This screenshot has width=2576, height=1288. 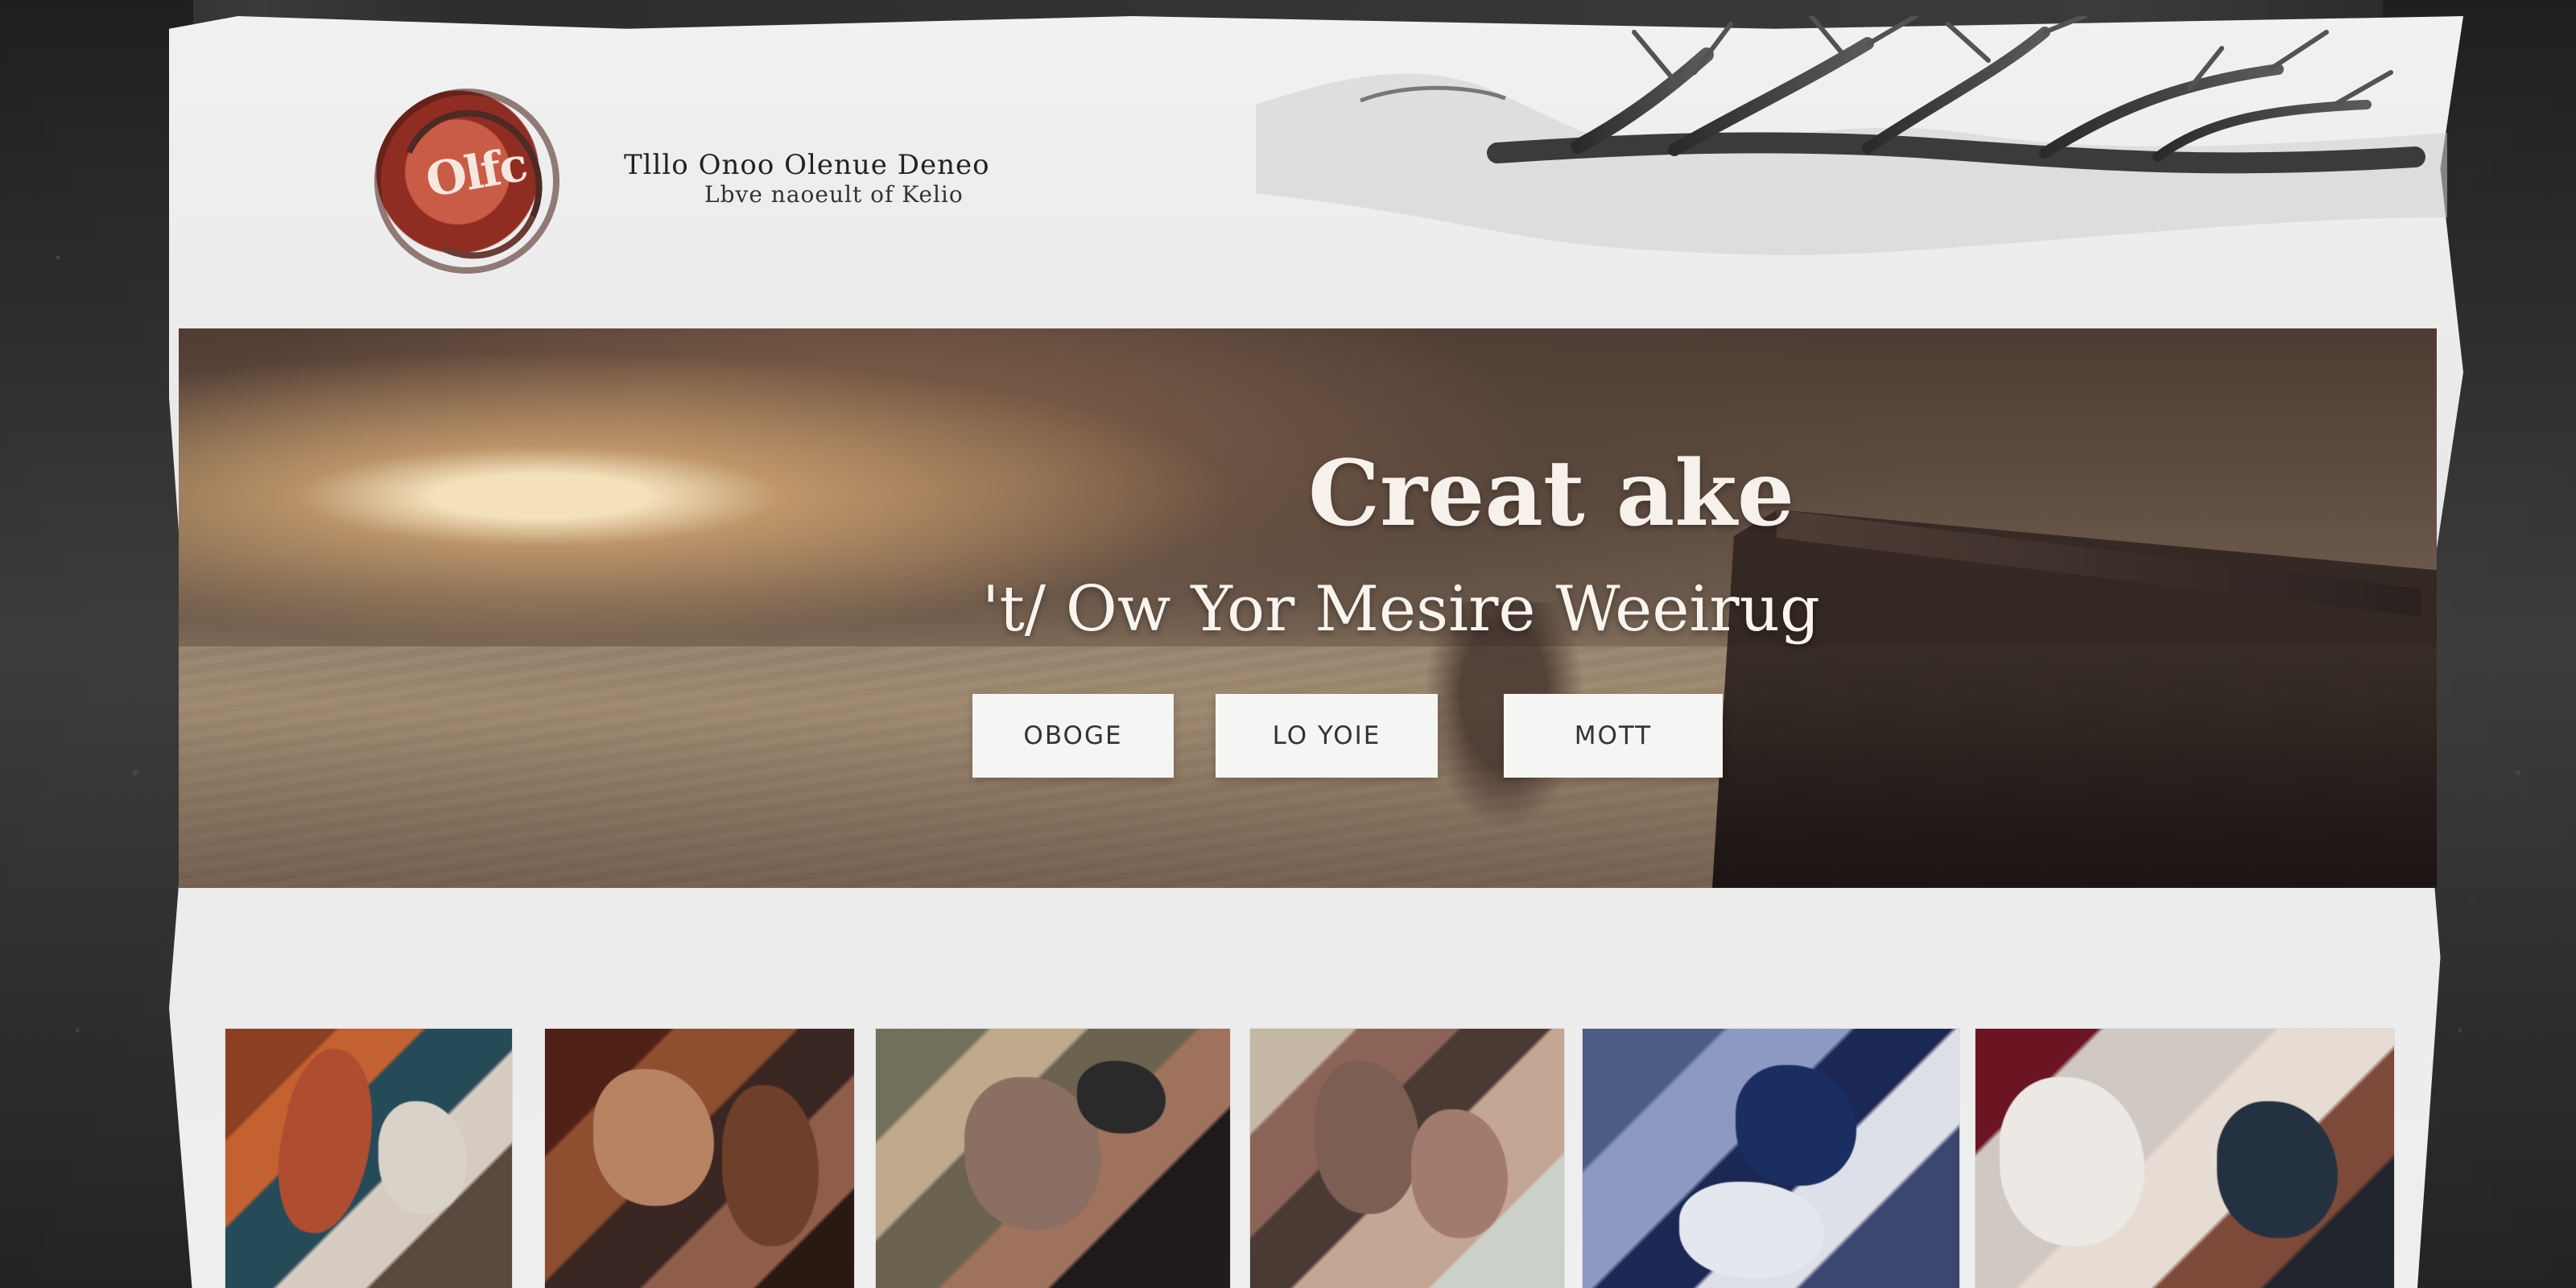 I want to click on brand-logo: Olfc, so click(x=466, y=181).